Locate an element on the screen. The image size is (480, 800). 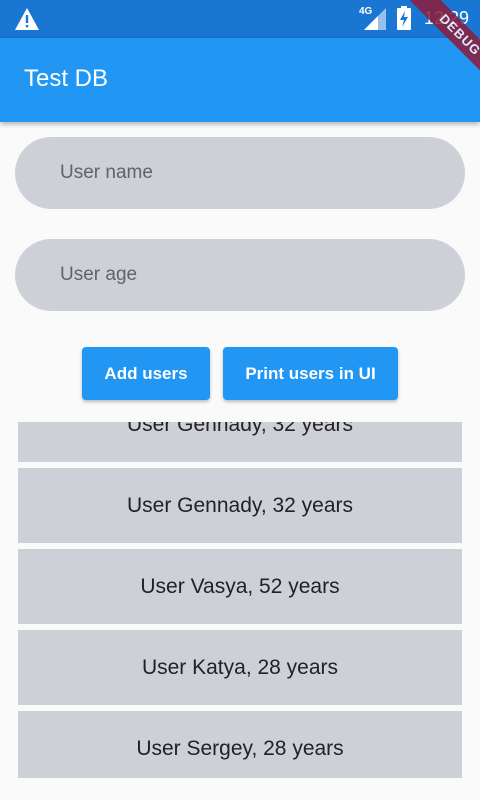
list-item: User Katya, 28 years is located at coordinates (240, 667).